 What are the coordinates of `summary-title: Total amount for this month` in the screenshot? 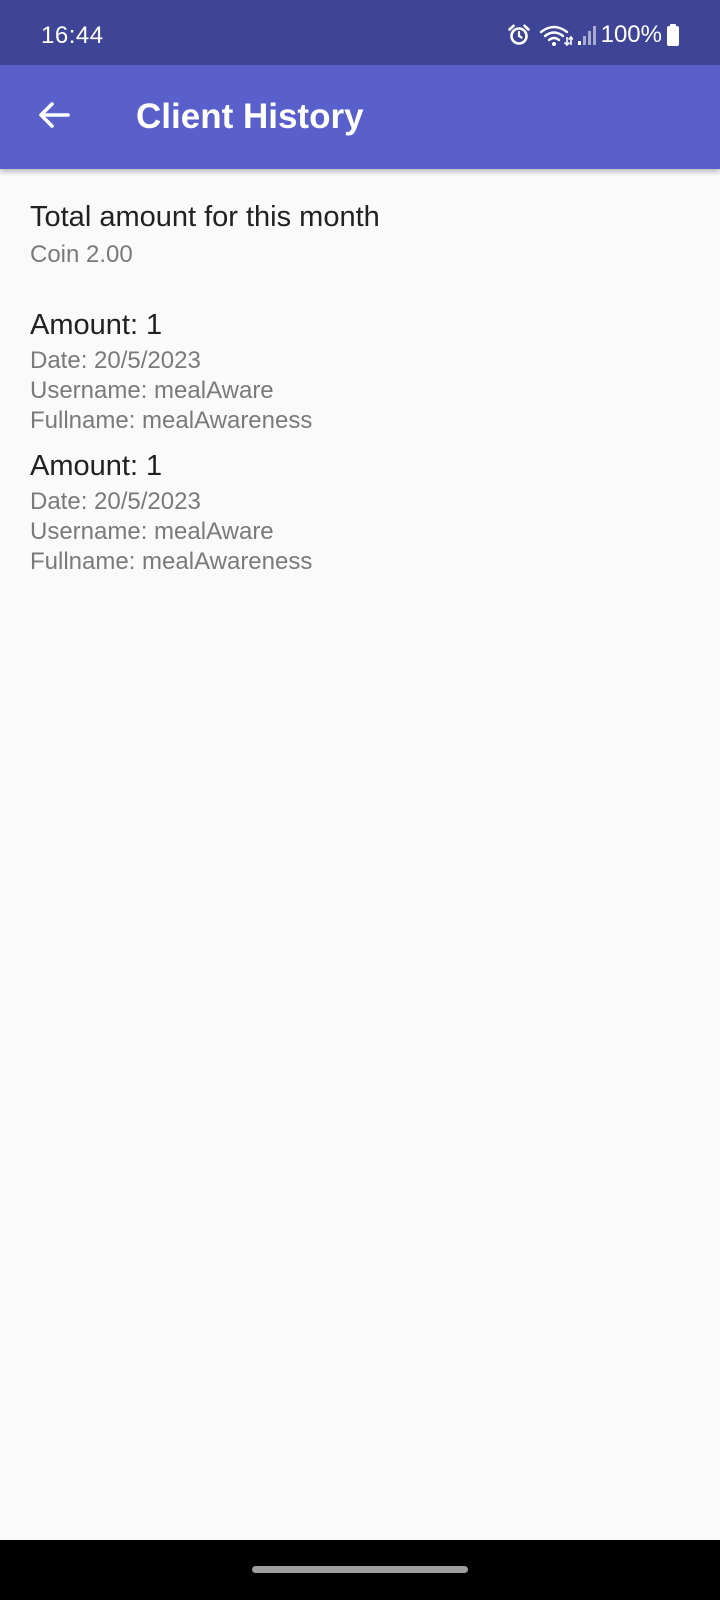 It's located at (205, 217).